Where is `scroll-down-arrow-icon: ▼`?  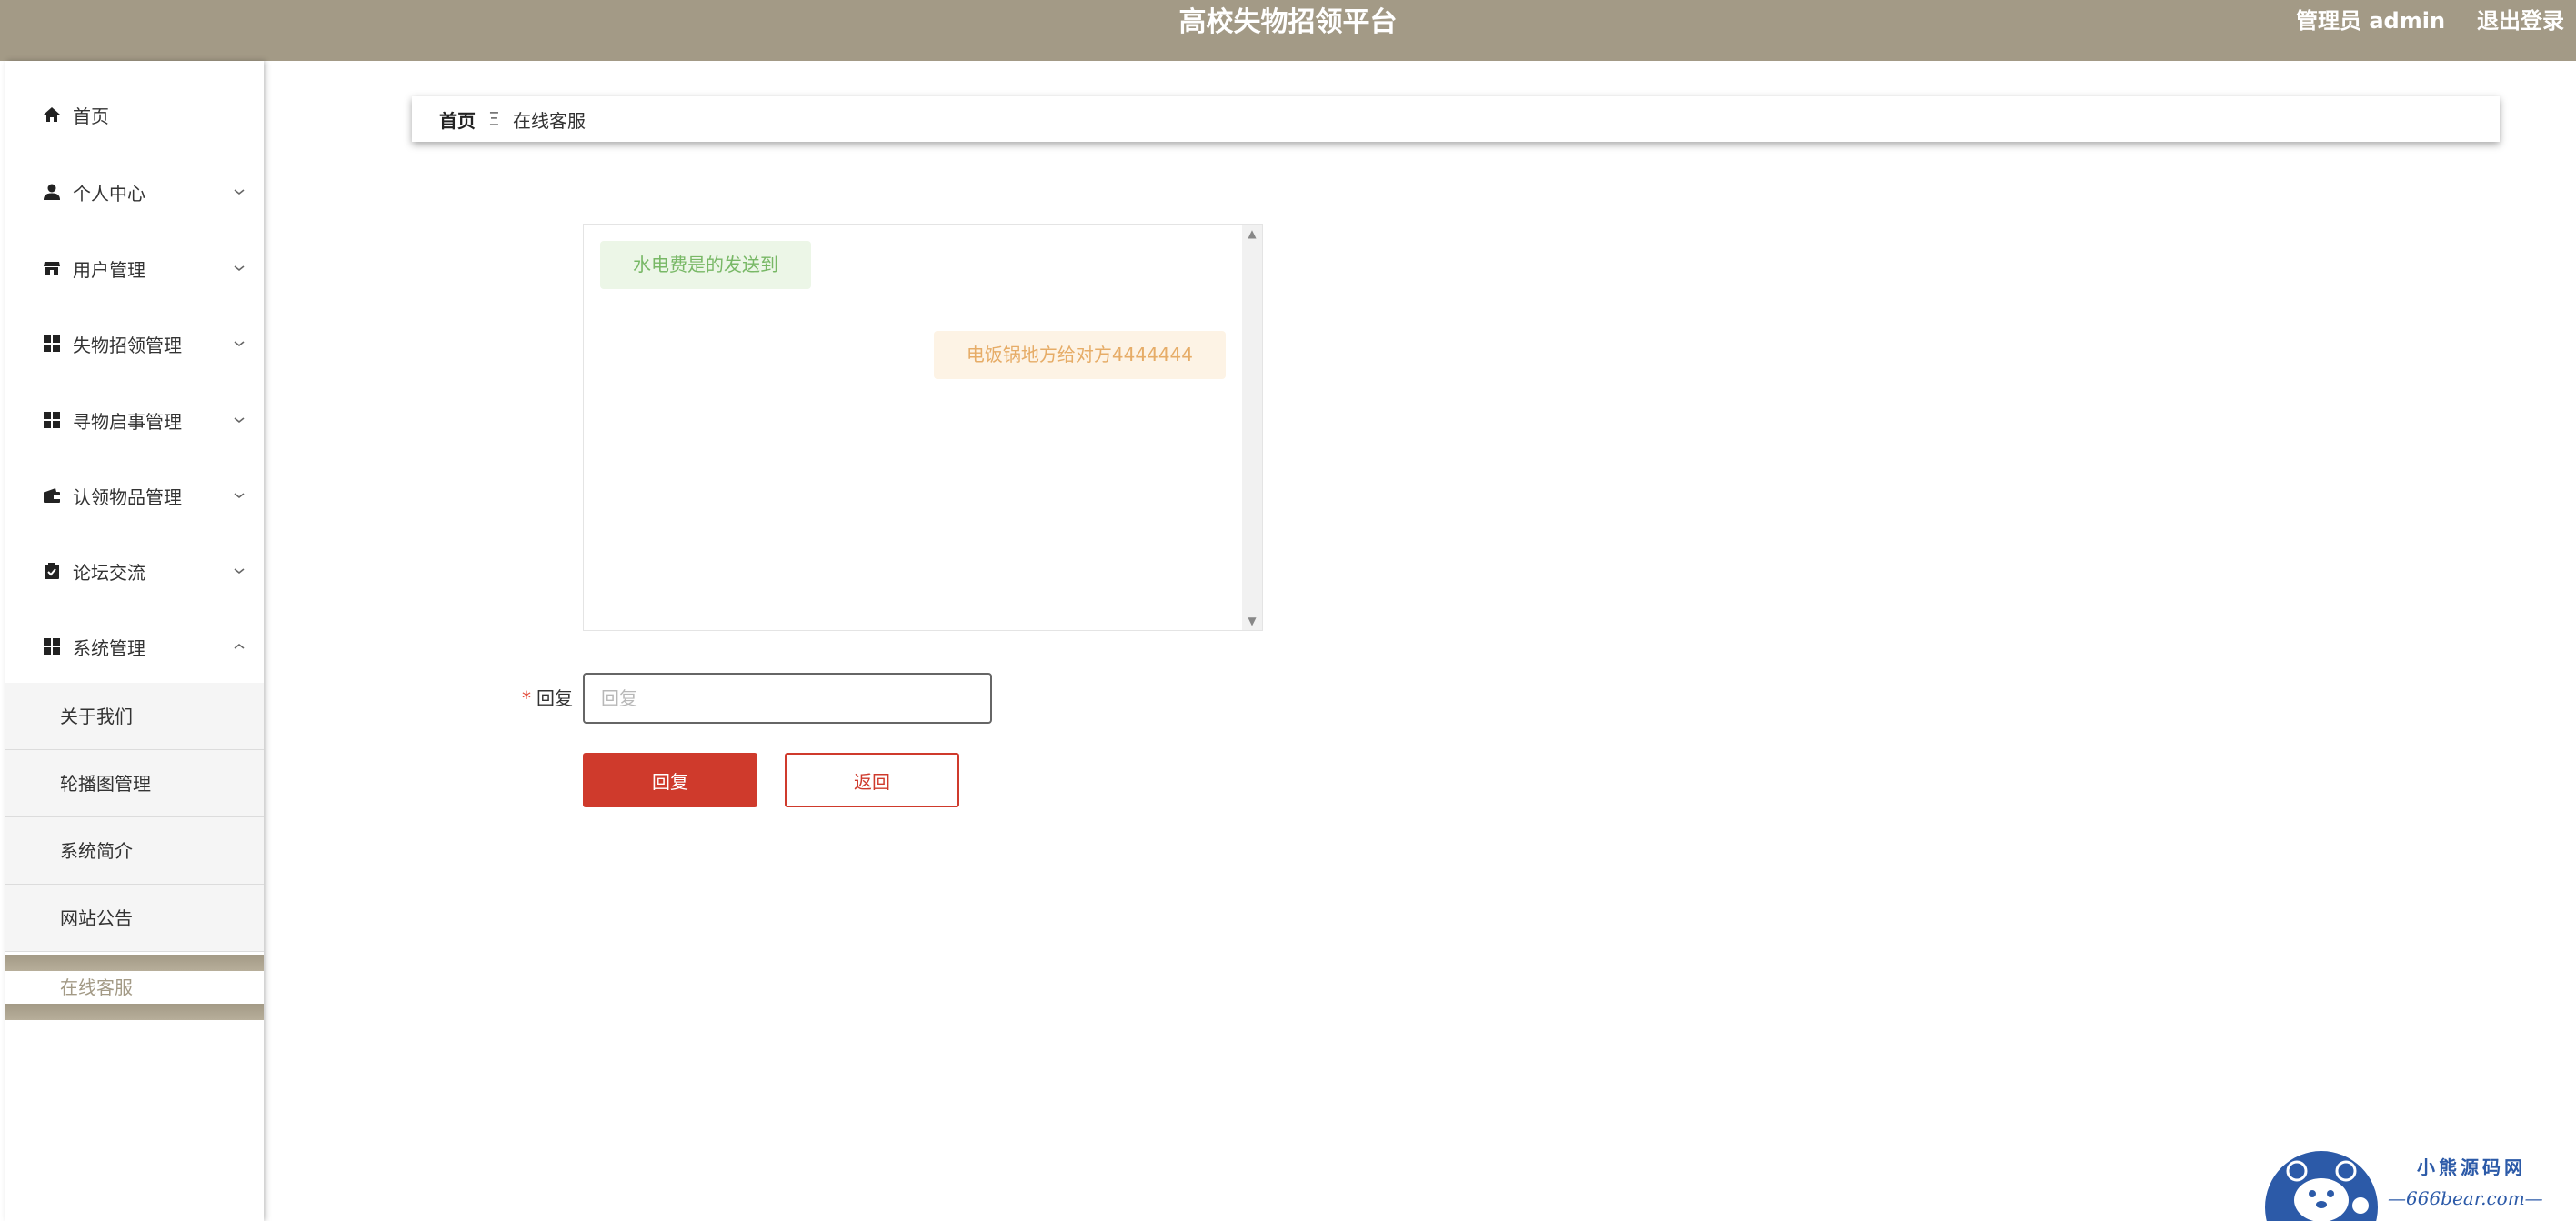
scroll-down-arrow-icon: ▼ is located at coordinates (1252, 621).